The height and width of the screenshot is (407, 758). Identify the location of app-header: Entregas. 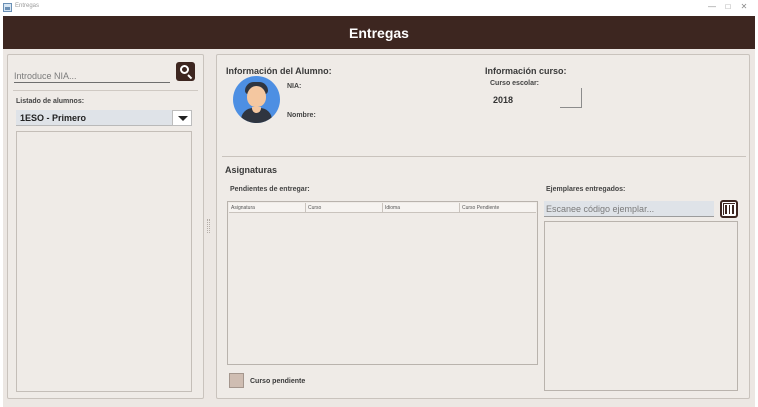
(379, 32).